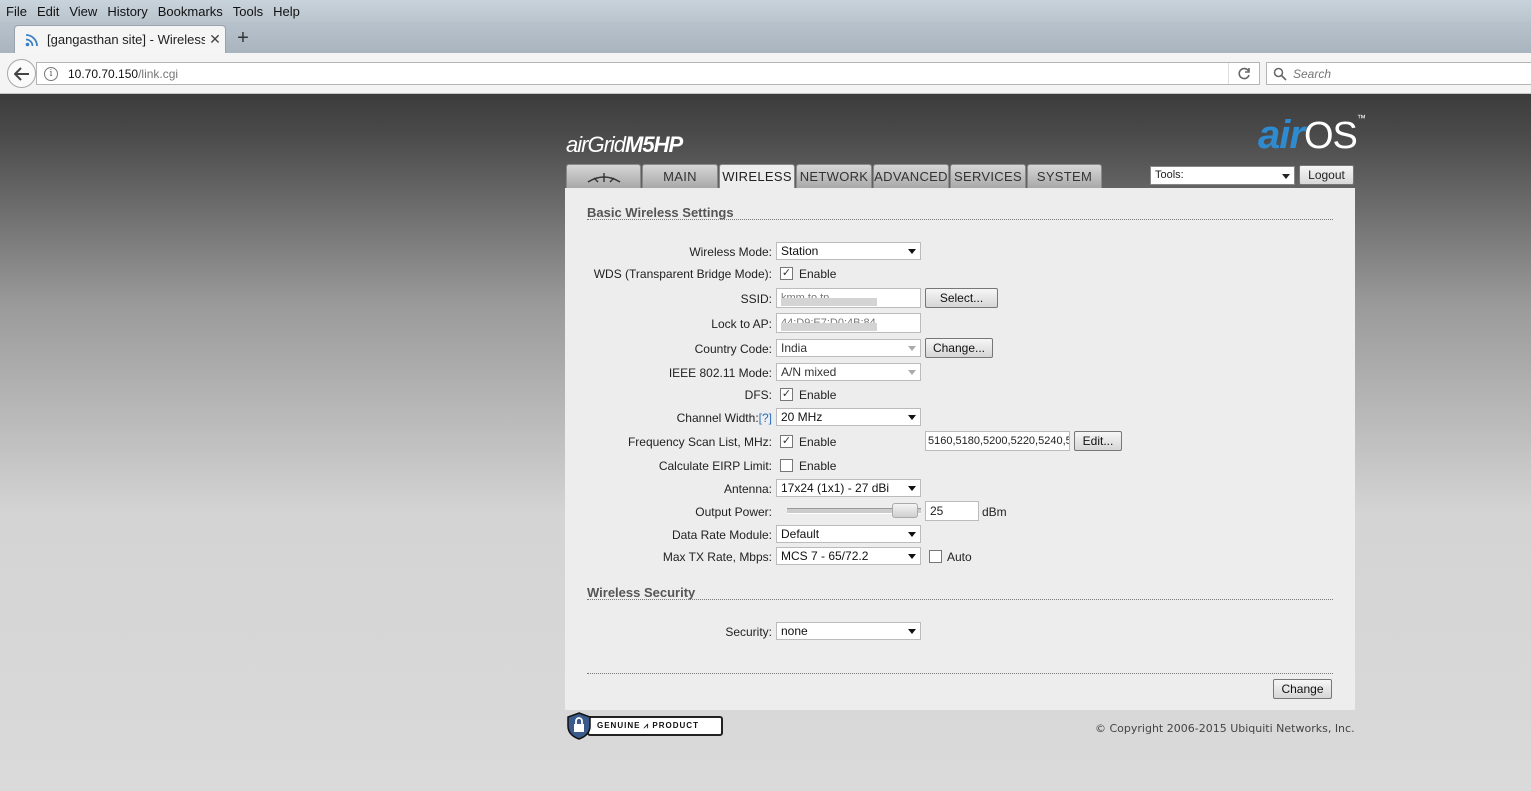  Describe the element at coordinates (1281, 135) in the screenshot. I see `airos-logo-air: air` at that location.